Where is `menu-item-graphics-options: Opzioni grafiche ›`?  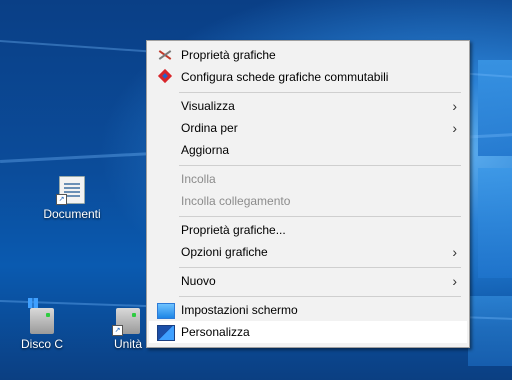 menu-item-graphics-options: Opzioni grafiche › is located at coordinates (308, 252).